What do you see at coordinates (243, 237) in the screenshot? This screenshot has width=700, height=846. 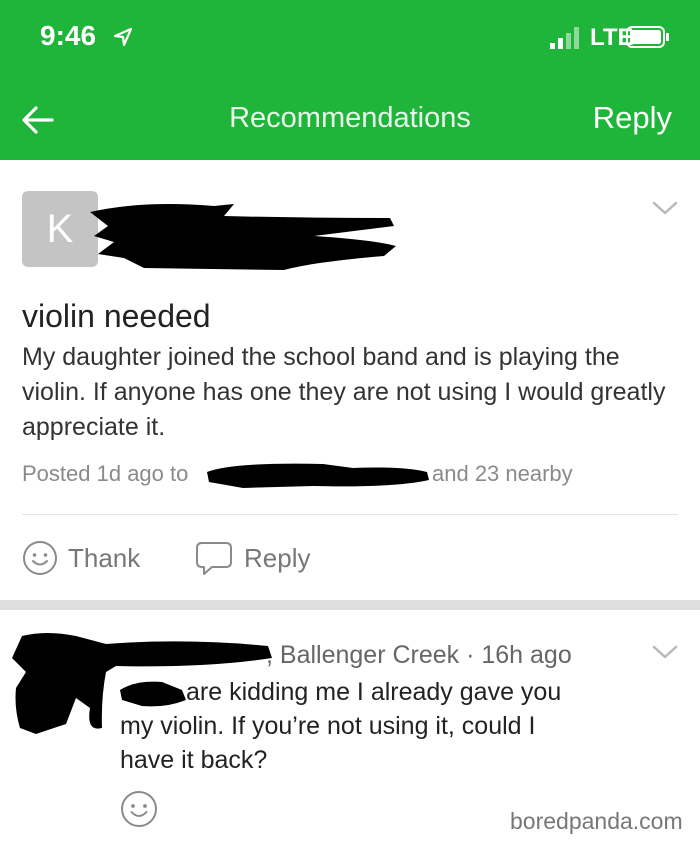 I see `redacted-author-name` at bounding box center [243, 237].